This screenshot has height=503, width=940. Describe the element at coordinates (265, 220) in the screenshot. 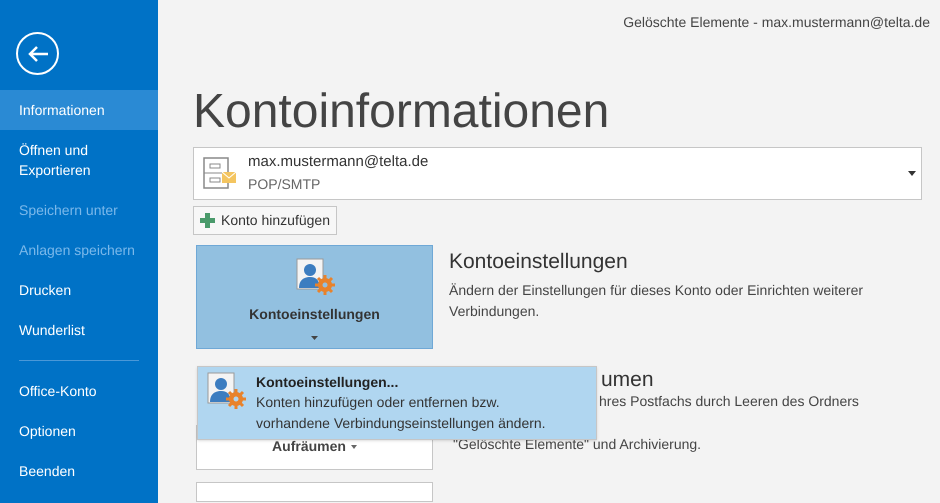

I see `add-account-button: Konto hinzufügen` at that location.